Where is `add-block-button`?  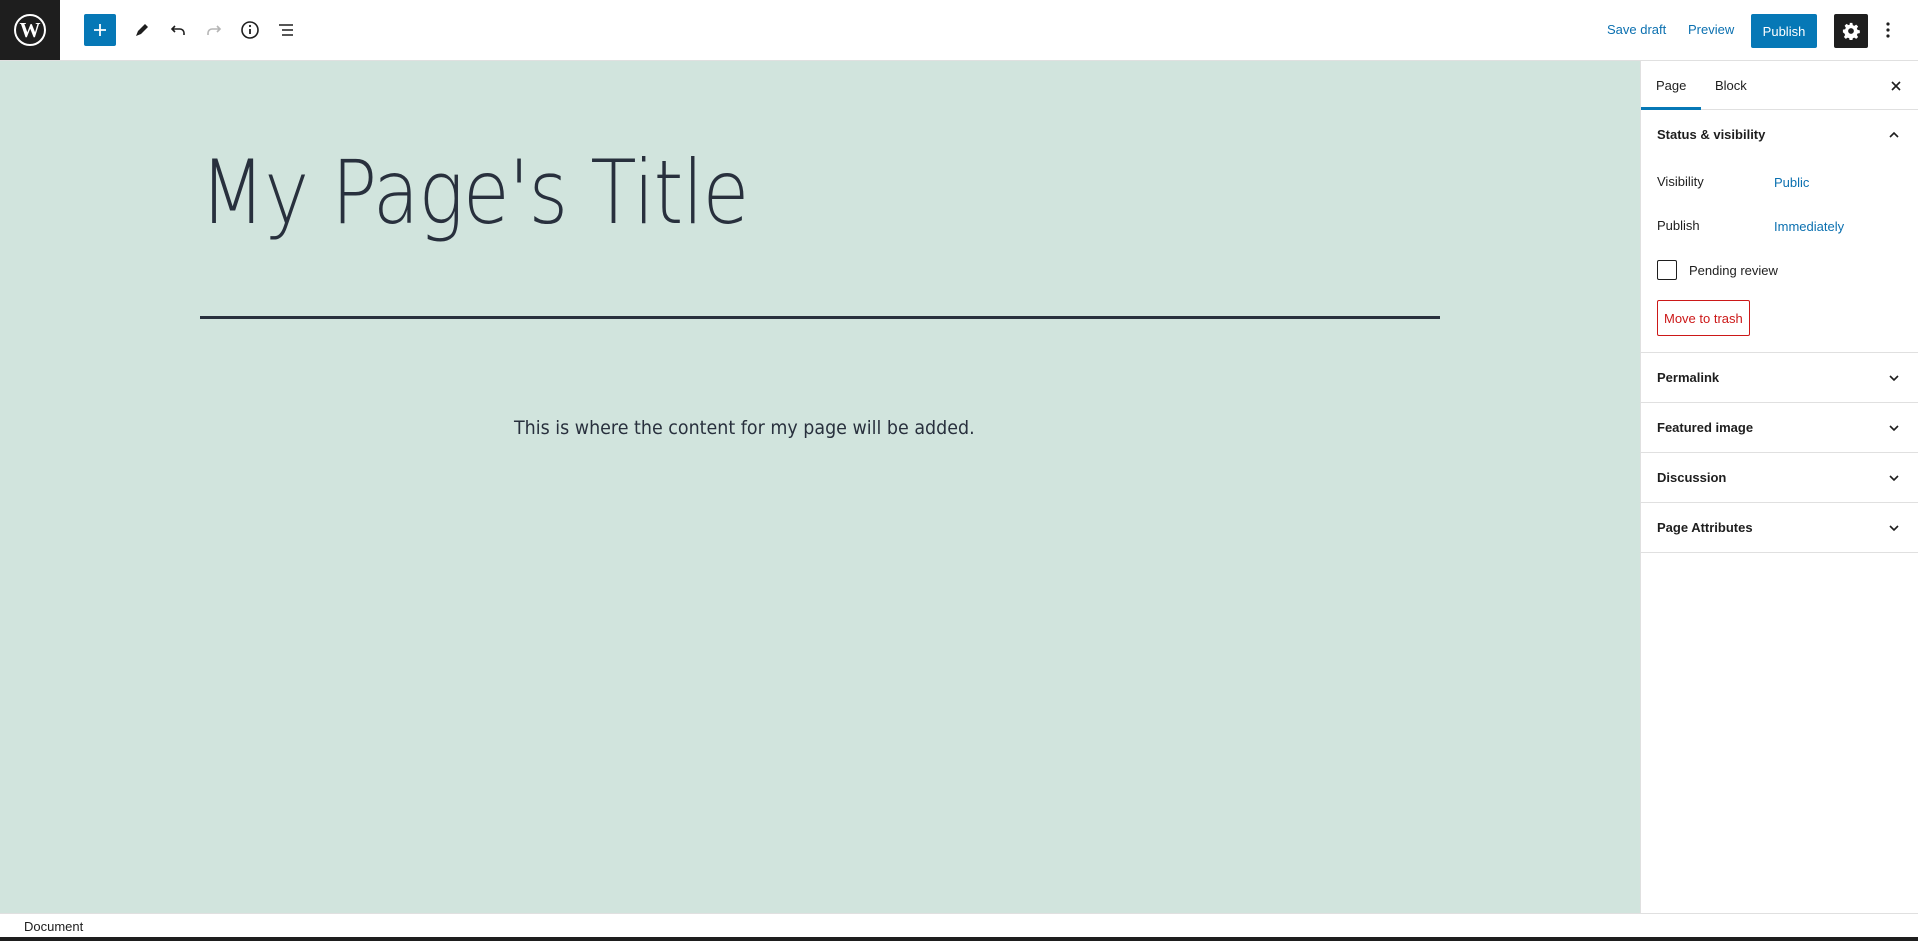
add-block-button is located at coordinates (100, 30).